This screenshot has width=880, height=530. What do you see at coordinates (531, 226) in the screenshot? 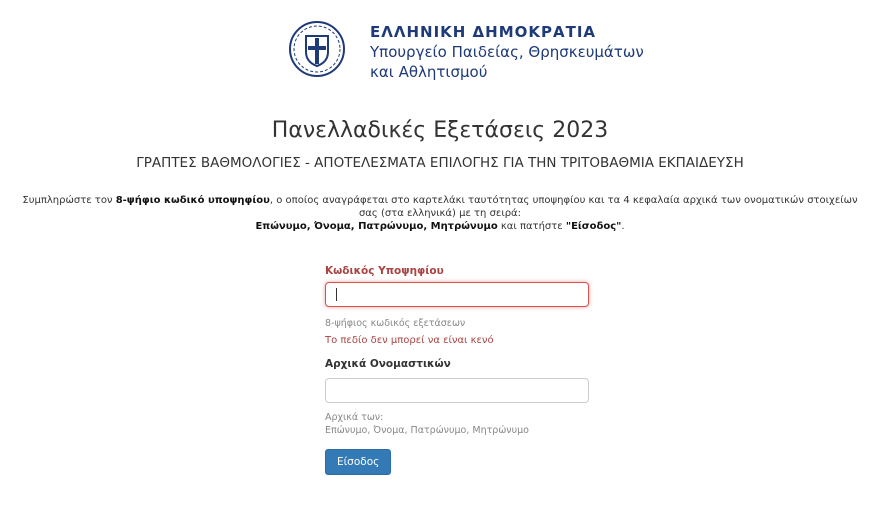
I see `instructions-part3: και πατήστε` at bounding box center [531, 226].